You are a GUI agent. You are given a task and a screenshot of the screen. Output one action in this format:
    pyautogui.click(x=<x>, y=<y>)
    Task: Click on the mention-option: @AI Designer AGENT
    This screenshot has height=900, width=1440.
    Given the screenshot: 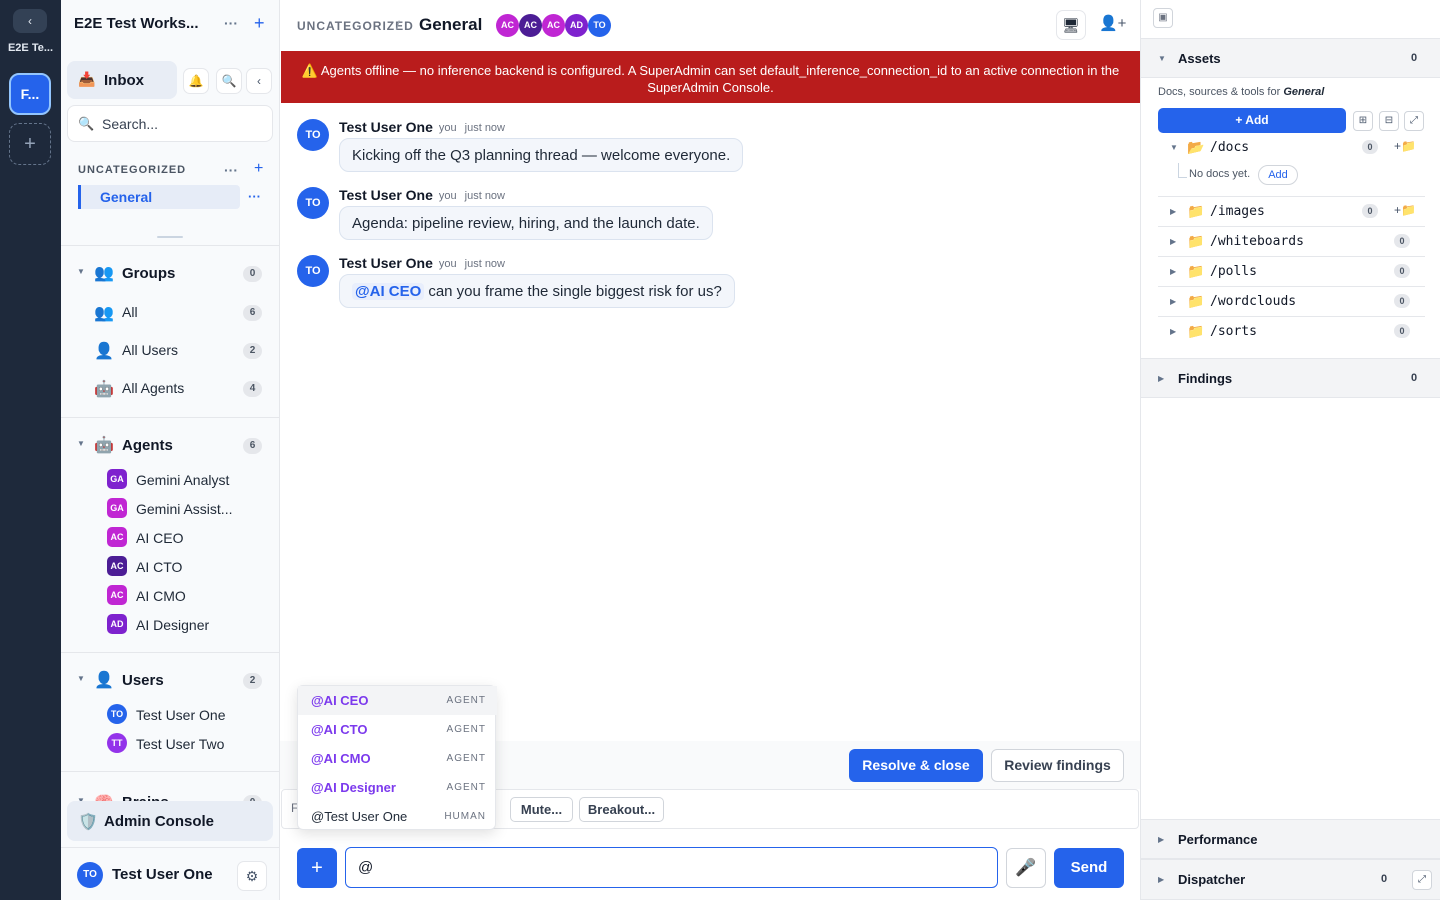 What is the action you would take?
    pyautogui.click(x=397, y=787)
    